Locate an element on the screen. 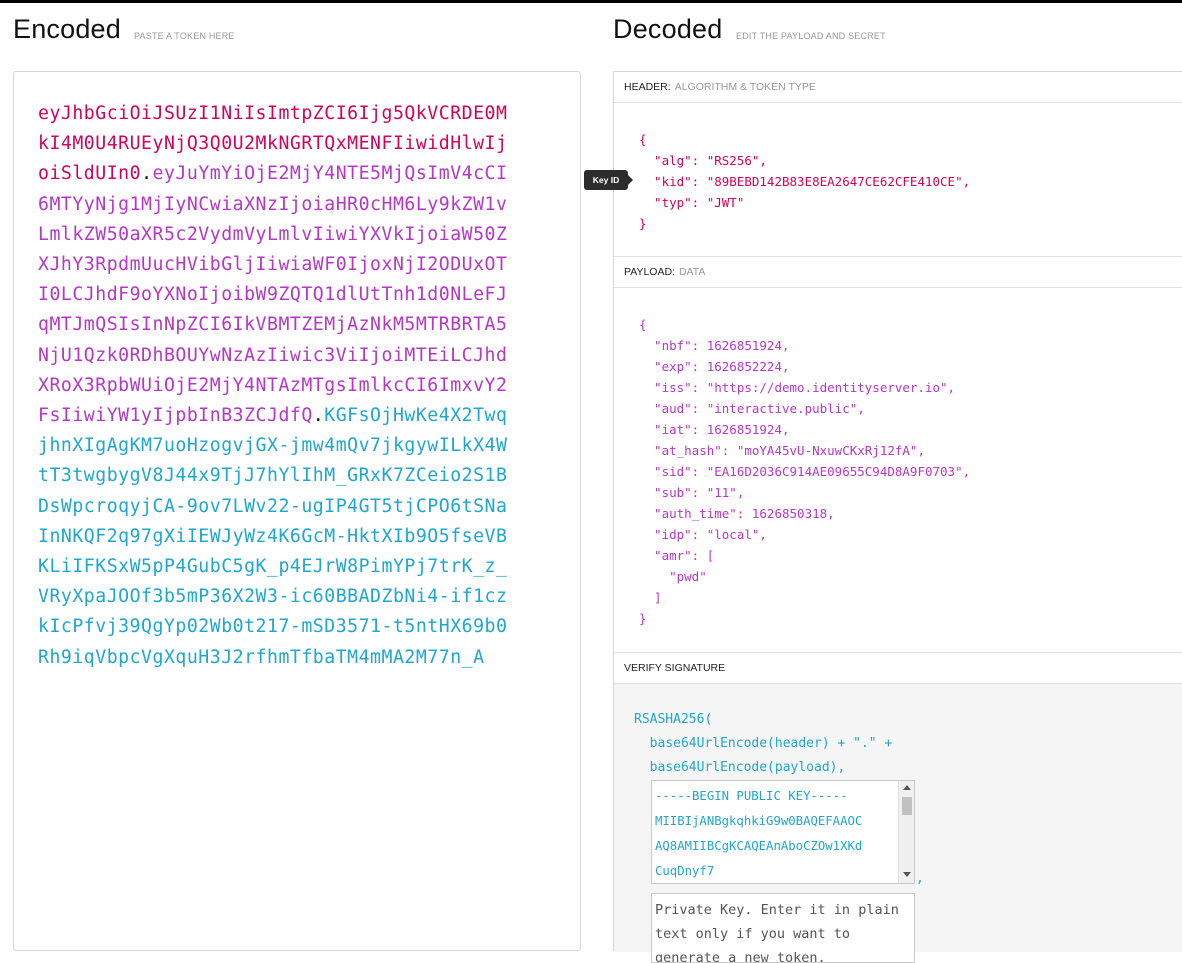  payload-section-title: PAYLOAD: DATA is located at coordinates (898, 272).